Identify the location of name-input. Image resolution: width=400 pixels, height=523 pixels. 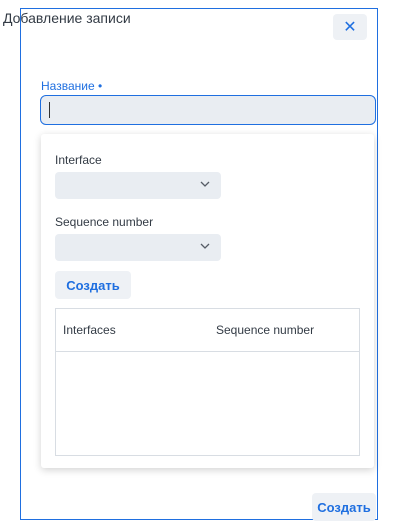
(208, 110).